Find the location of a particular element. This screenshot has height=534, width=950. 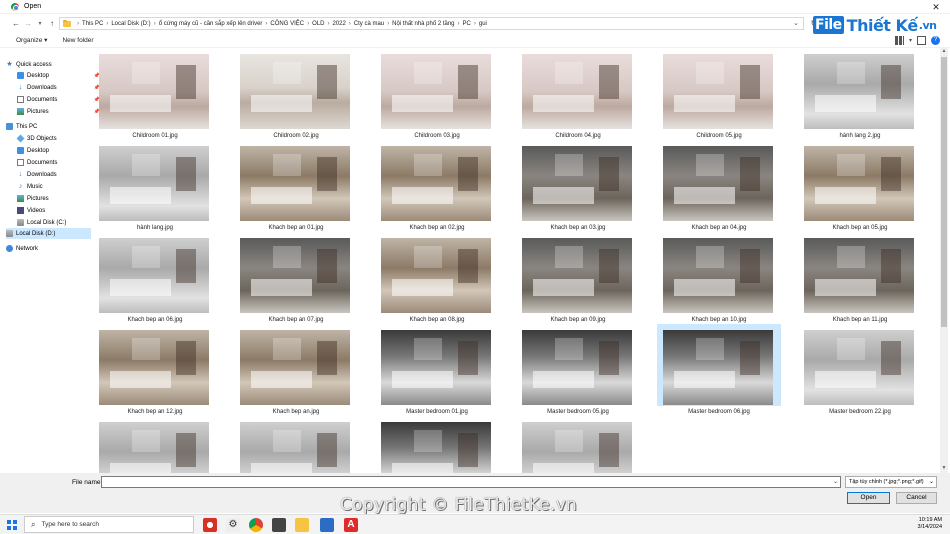

cancel-button: Cancel is located at coordinates (916, 498).